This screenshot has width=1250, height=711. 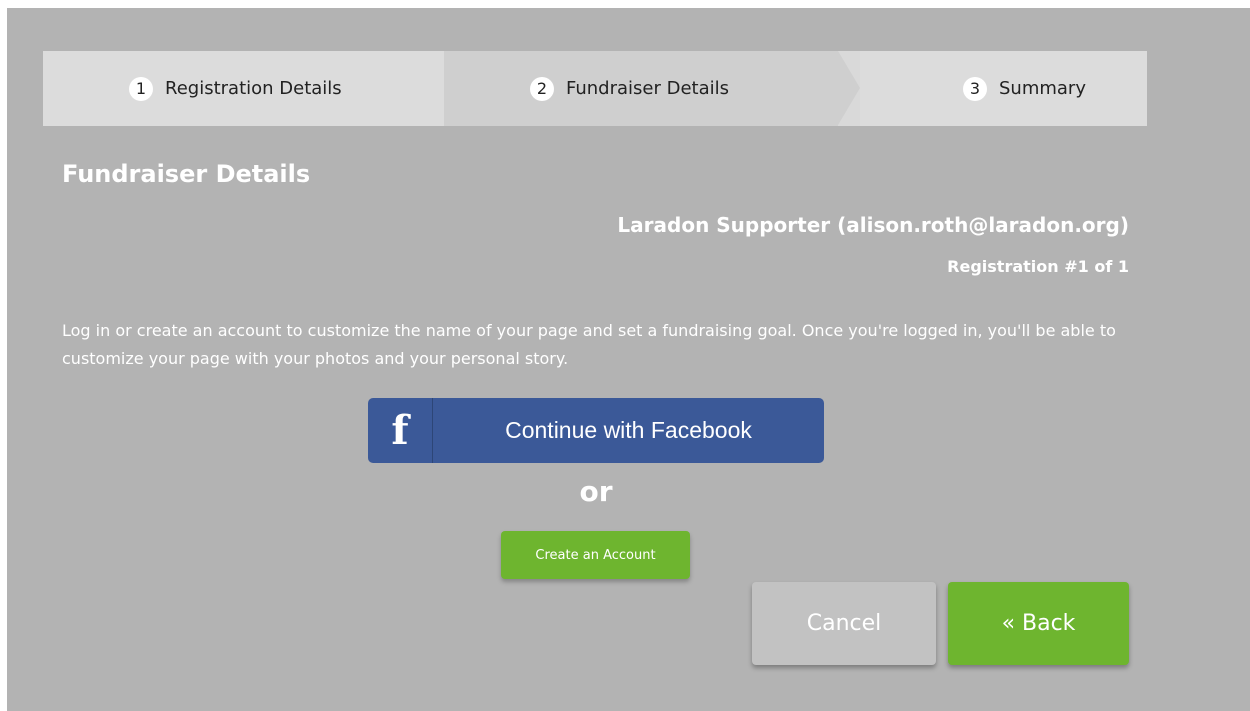 I want to click on facebook-icon: f, so click(x=400, y=430).